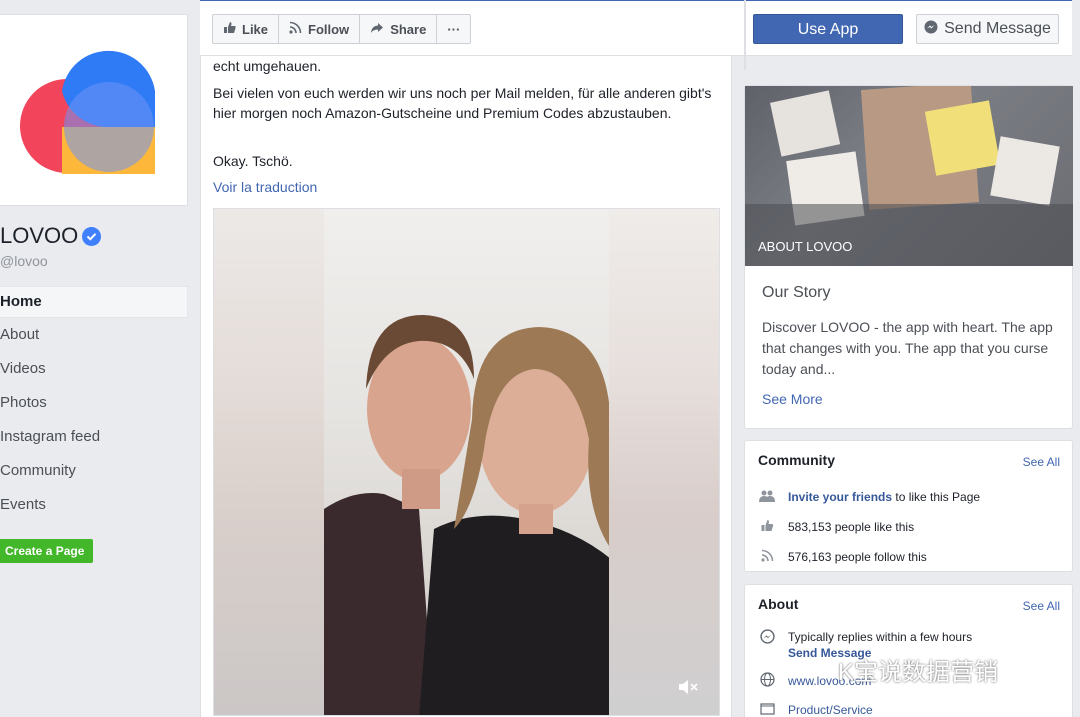  Describe the element at coordinates (857, 557) in the screenshot. I see `follows-count: 576,163 people follow this` at that location.